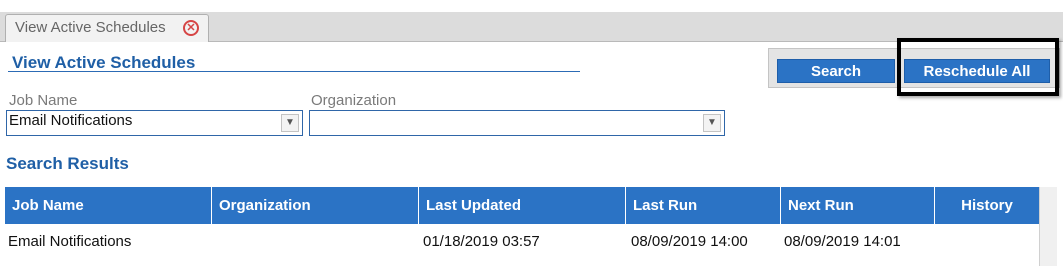  I want to click on cell-last-updated: 01/18/2019 03:57, so click(481, 241).